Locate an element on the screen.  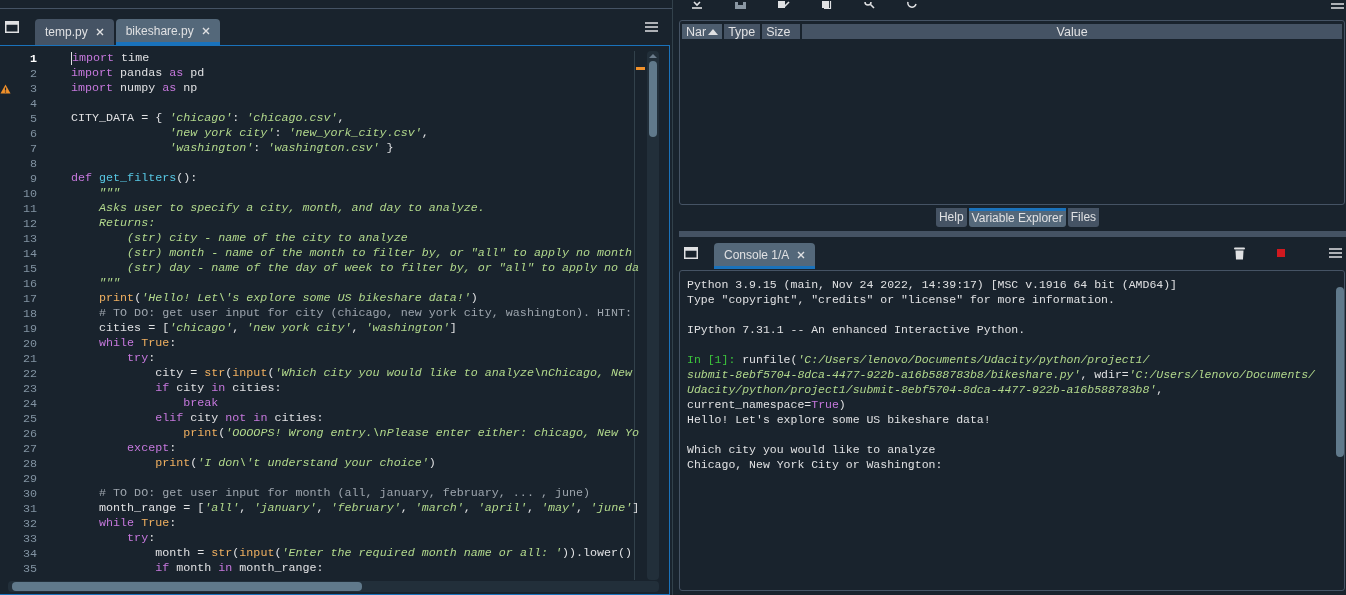
line-number: 23 is located at coordinates (29, 388).